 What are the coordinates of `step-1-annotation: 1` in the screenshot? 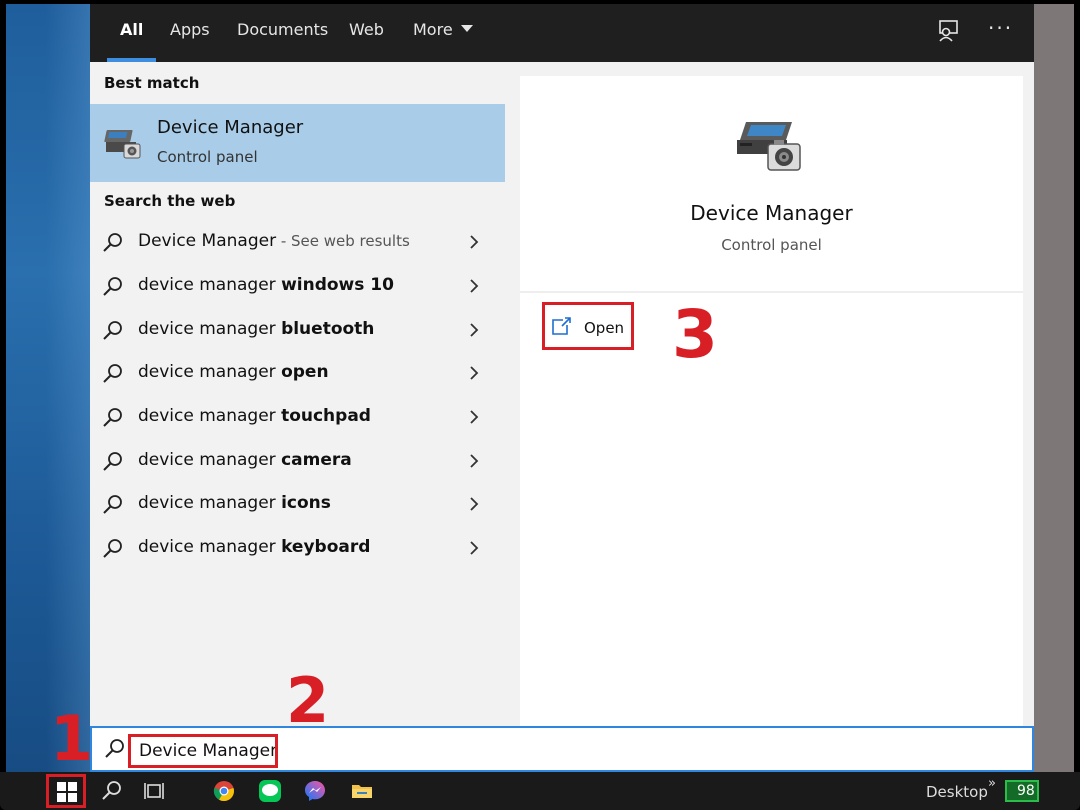 It's located at (71, 738).